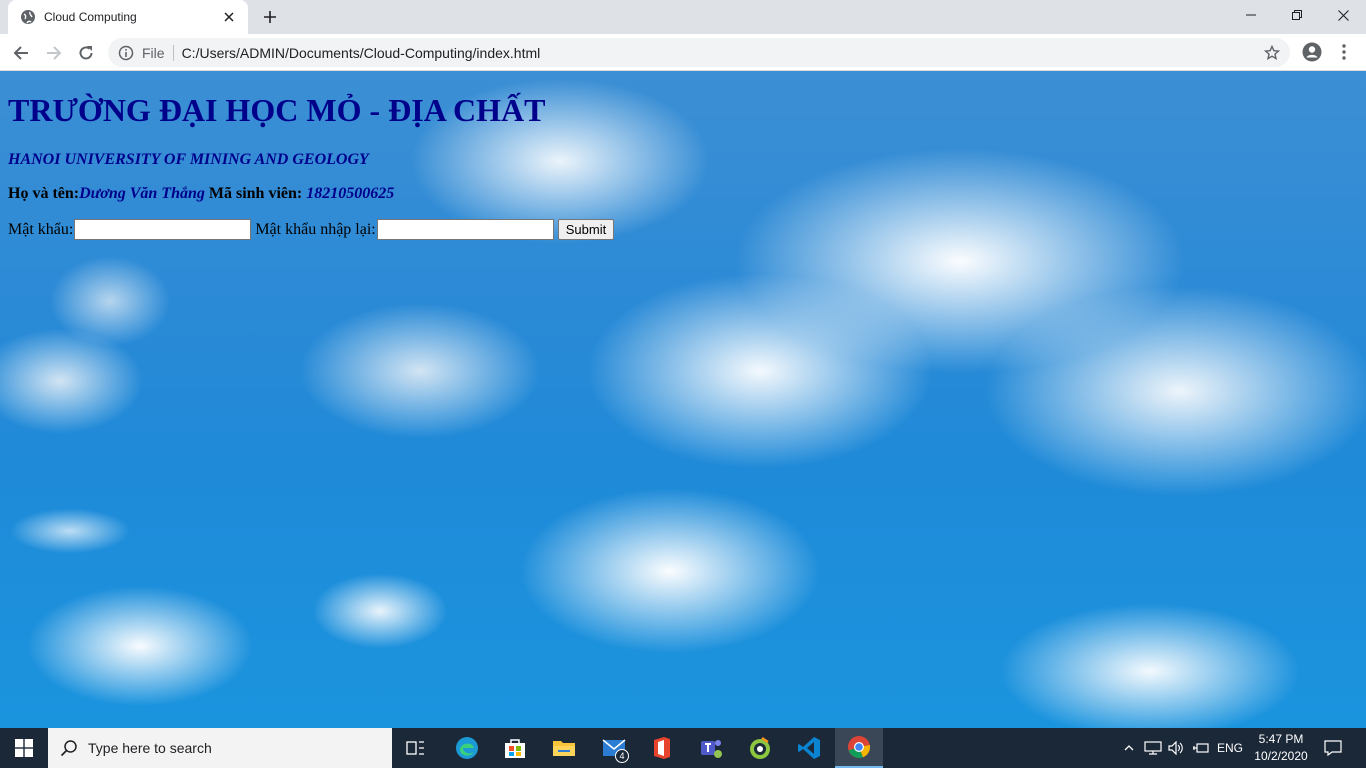 The height and width of the screenshot is (768, 1366). What do you see at coordinates (315, 229) in the screenshot?
I see `confirm-password-label: Mật khẩu nhập lại:` at bounding box center [315, 229].